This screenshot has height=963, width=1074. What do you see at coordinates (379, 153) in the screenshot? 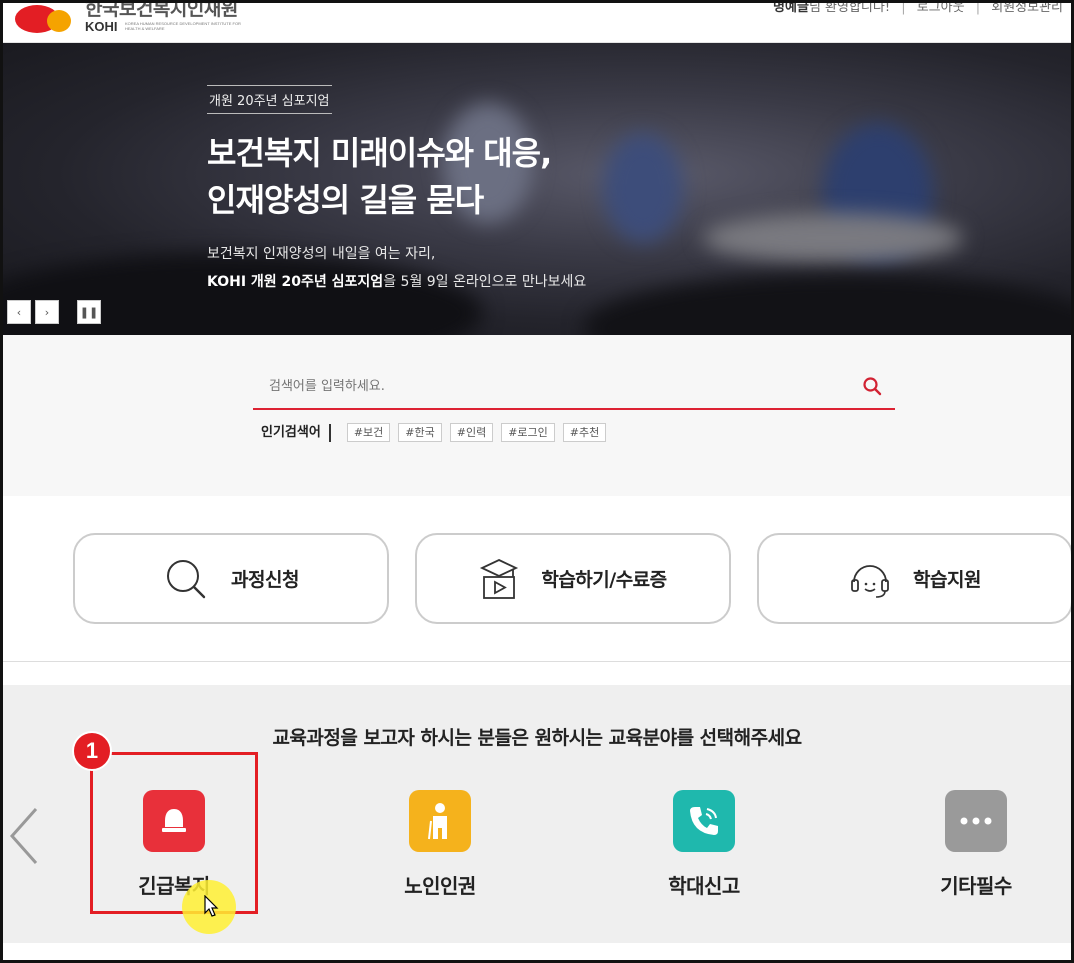
I see `hero-title-line: 보건복지 미래이슈와 대응,` at bounding box center [379, 153].